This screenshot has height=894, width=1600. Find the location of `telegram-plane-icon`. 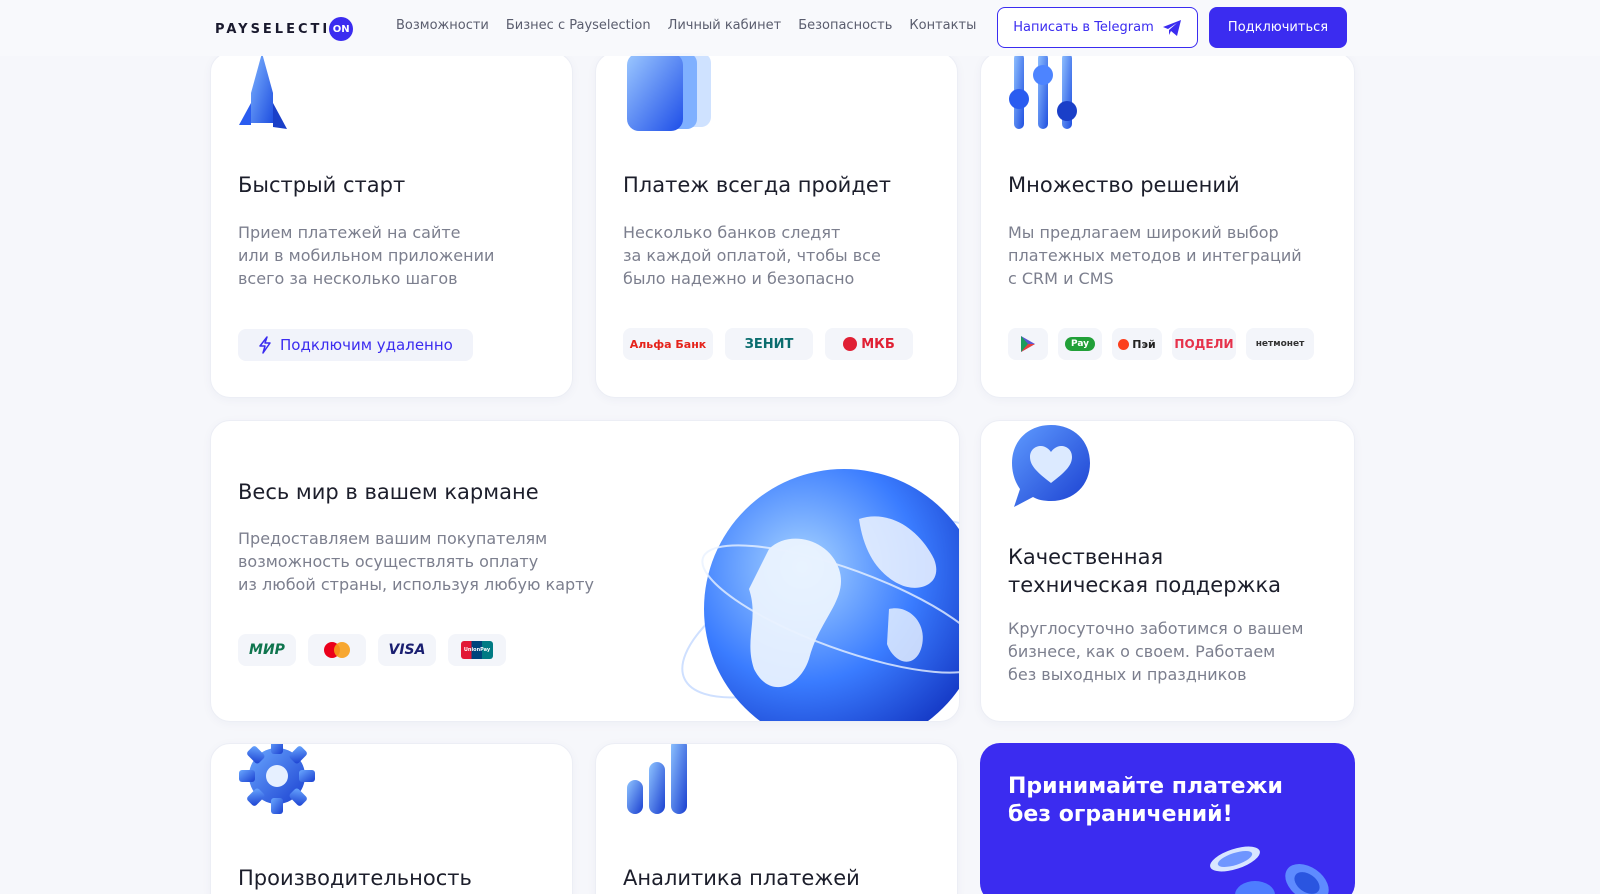

telegram-plane-icon is located at coordinates (1171, 27).